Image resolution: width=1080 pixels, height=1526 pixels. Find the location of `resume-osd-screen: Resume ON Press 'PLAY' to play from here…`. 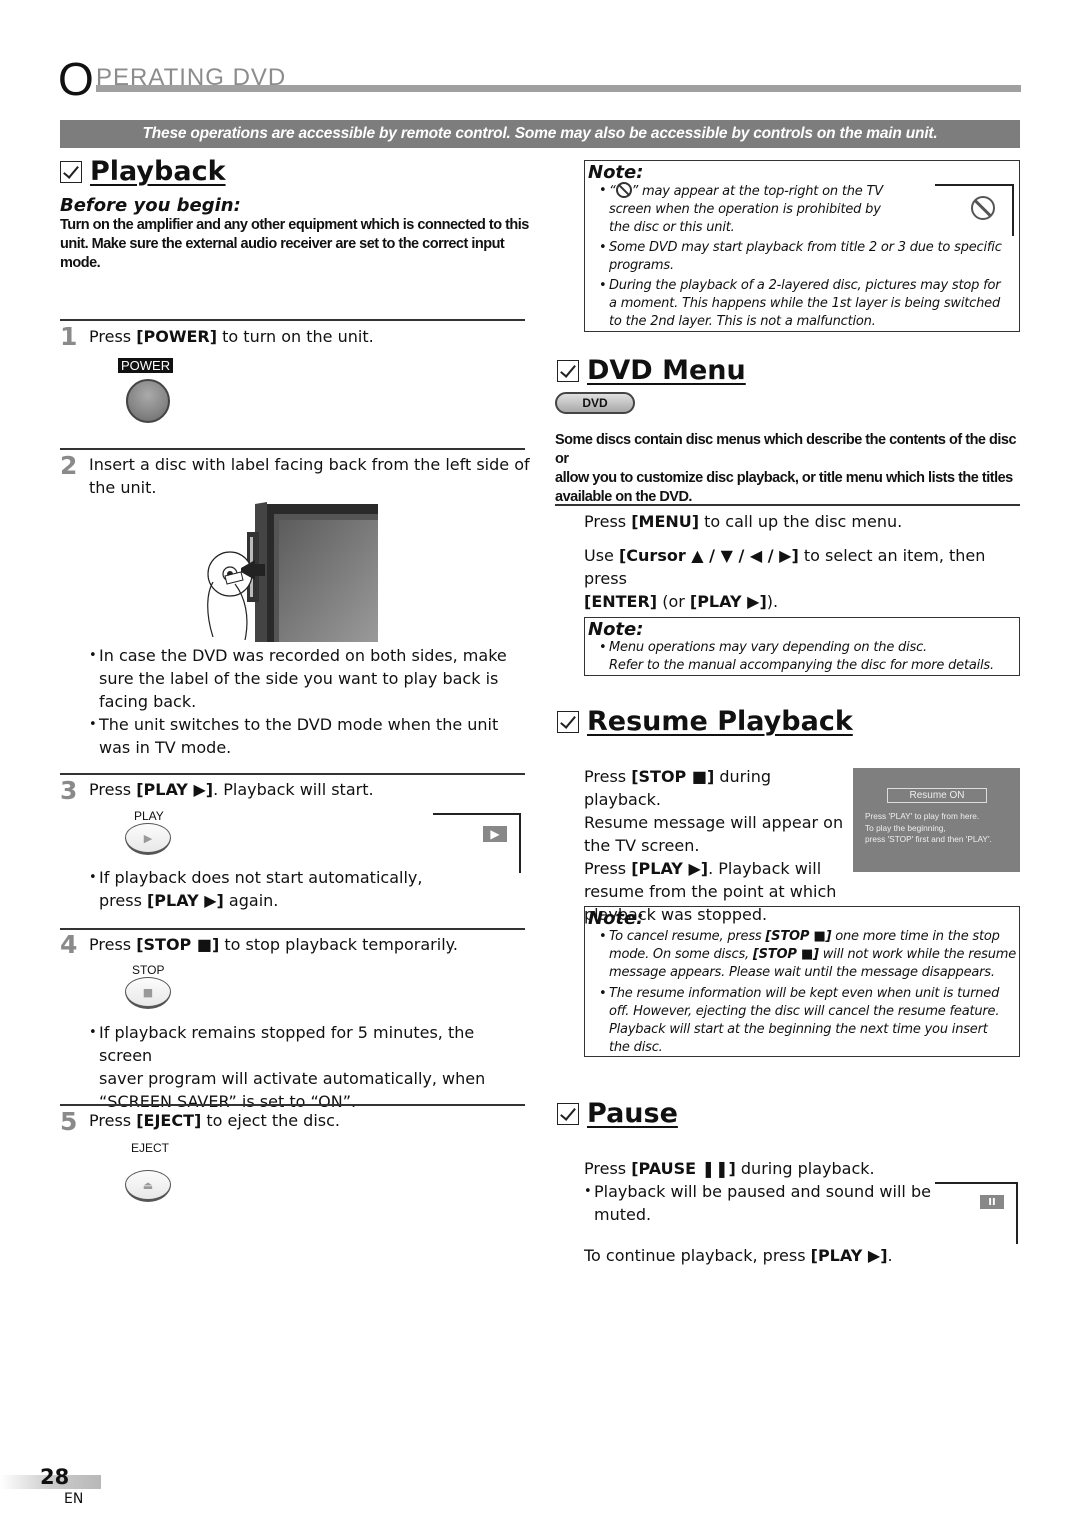

resume-osd-screen: Resume ON Press 'PLAY' to play from here… is located at coordinates (936, 820).